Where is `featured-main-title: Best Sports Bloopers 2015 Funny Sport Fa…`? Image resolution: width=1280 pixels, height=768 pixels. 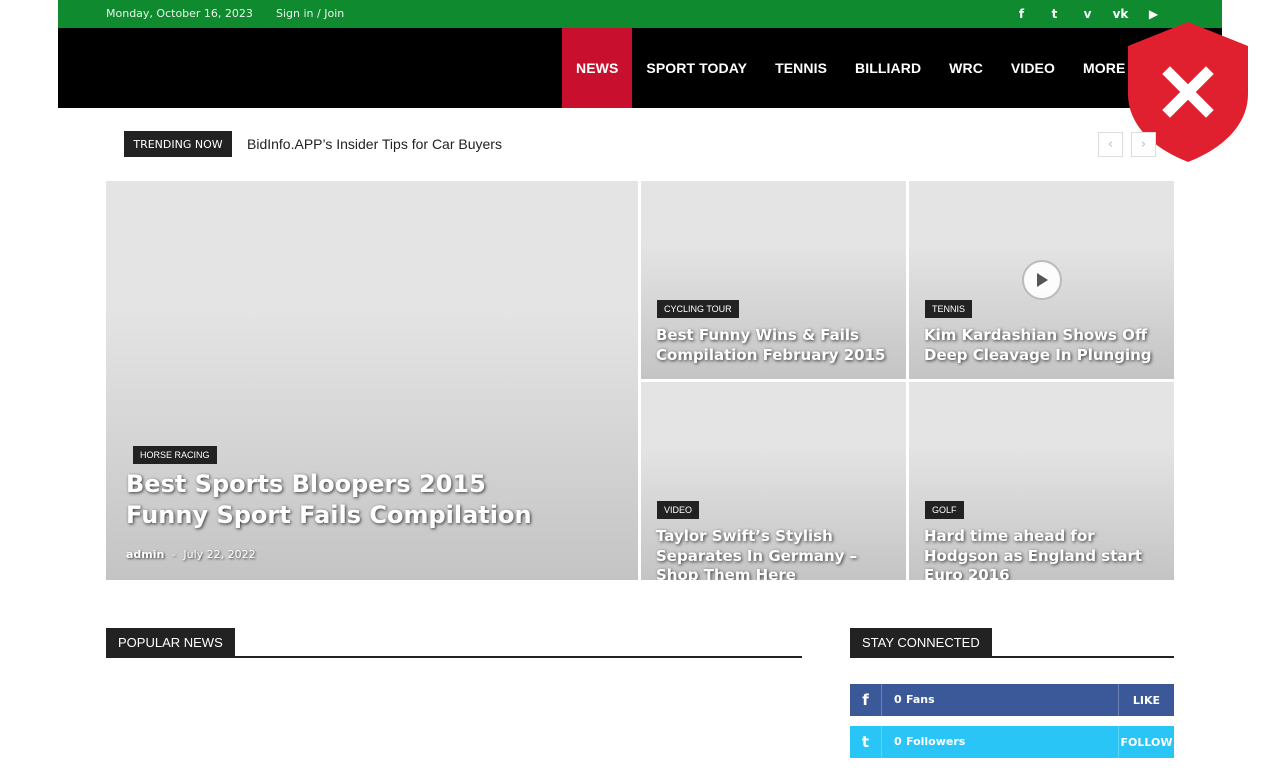 featured-main-title: Best Sports Bloopers 2015 Funny Sport Fa… is located at coordinates (336, 500).